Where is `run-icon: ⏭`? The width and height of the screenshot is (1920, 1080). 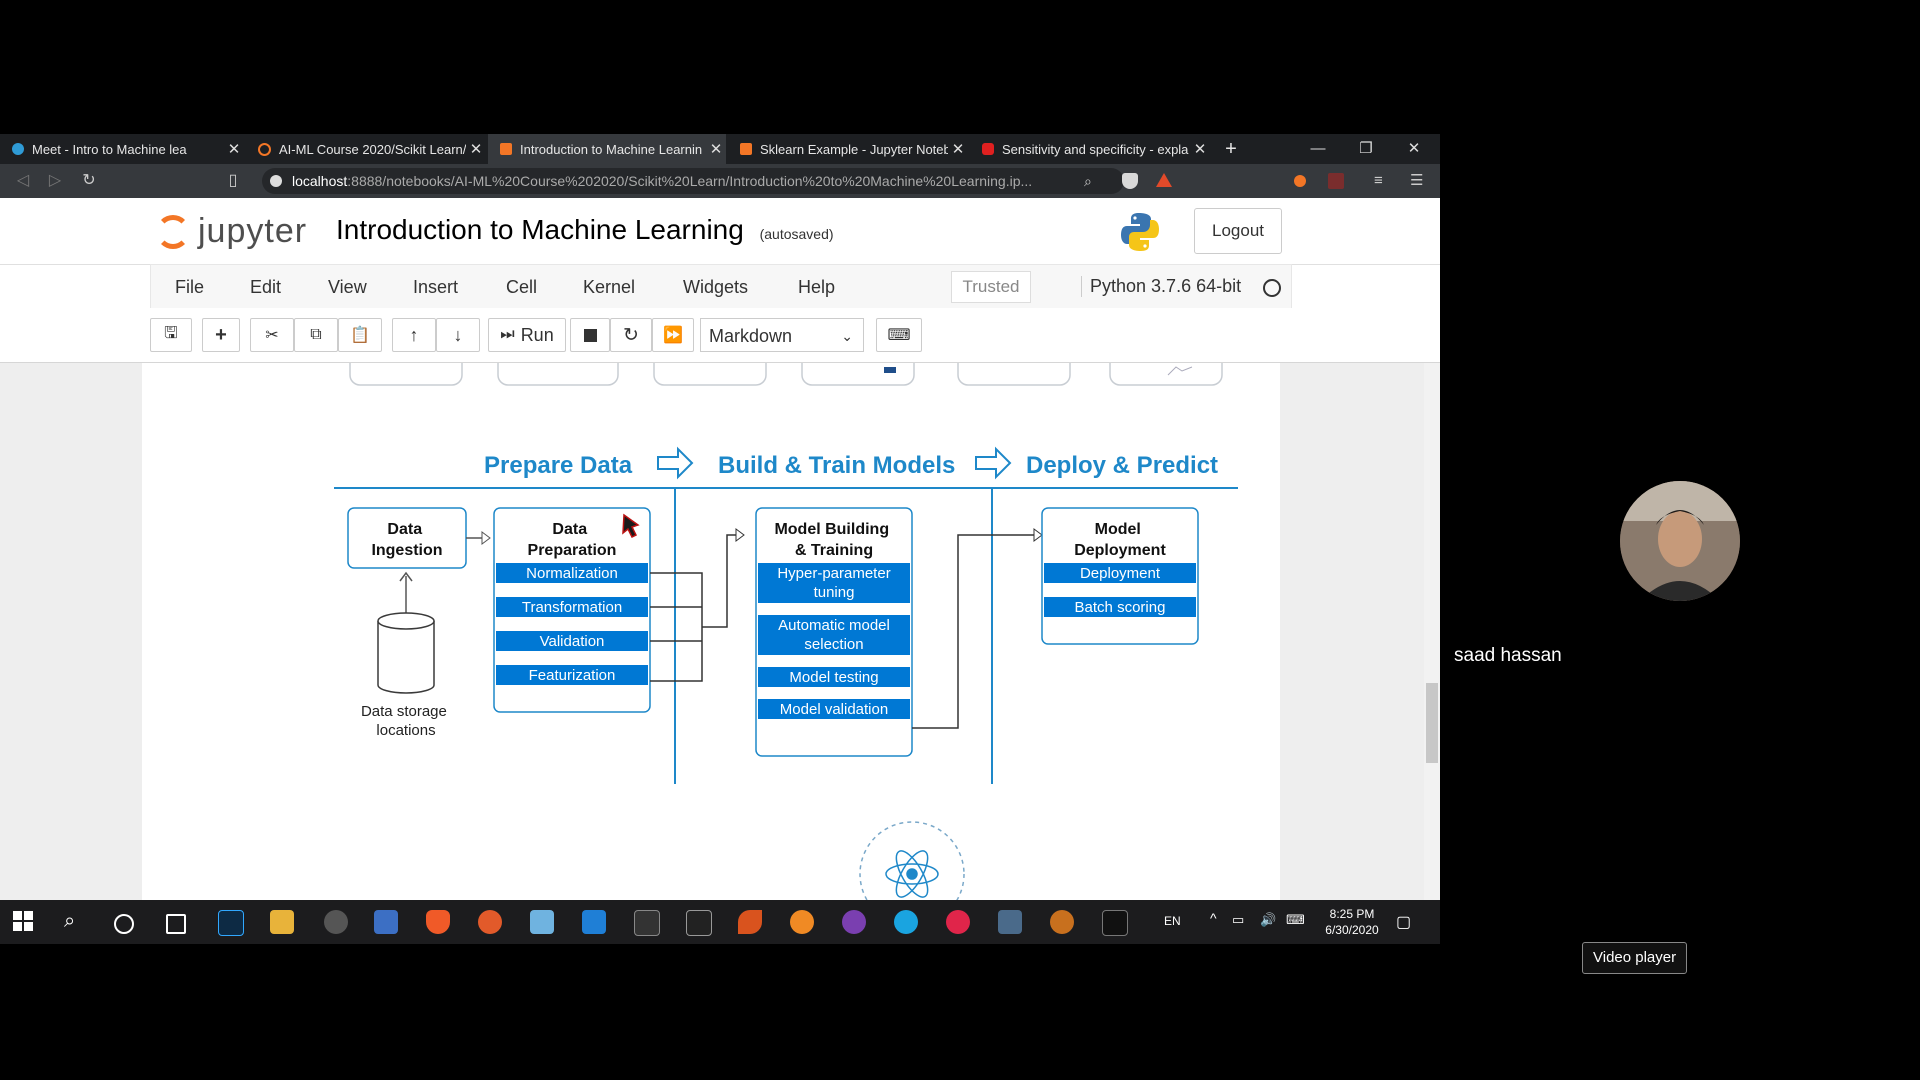 run-icon: ⏭ is located at coordinates (507, 334).